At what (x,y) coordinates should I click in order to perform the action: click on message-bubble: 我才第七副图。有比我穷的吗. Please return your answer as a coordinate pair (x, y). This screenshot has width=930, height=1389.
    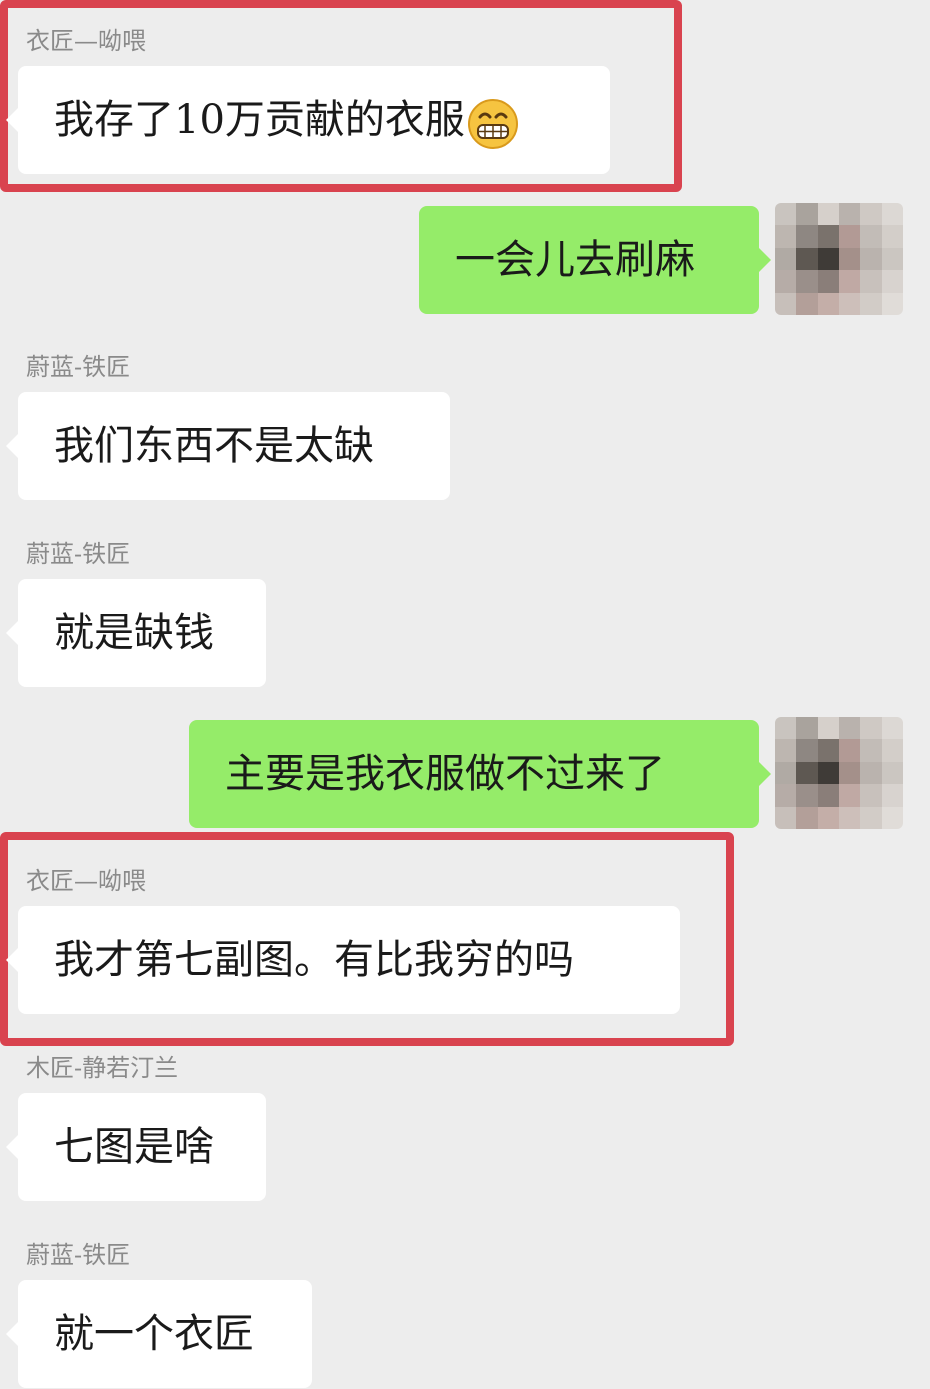
    Looking at the image, I should click on (343, 960).